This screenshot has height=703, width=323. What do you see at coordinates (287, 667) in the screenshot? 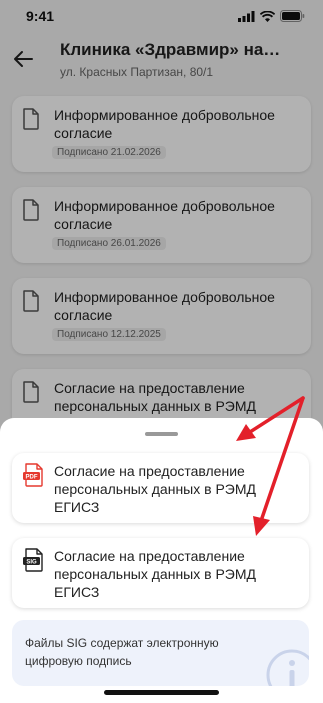
I see `info-icon` at bounding box center [287, 667].